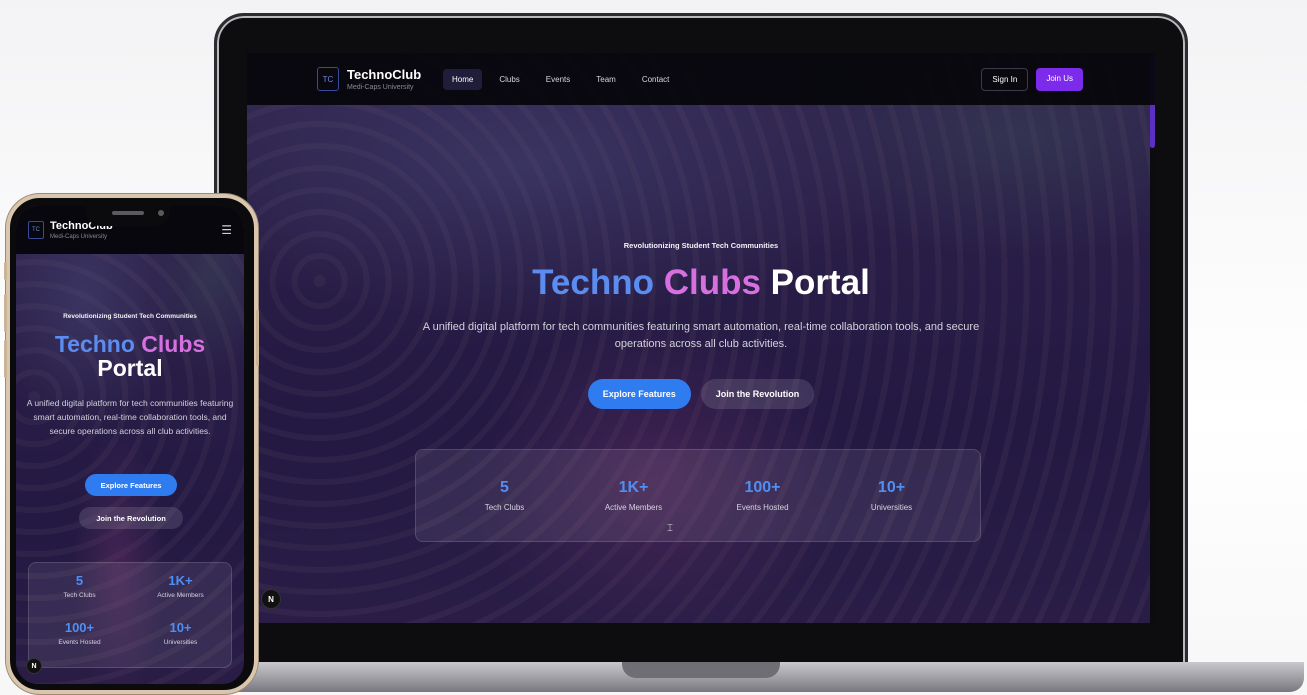  I want to click on phone-hero-title-portal: Portal, so click(130, 368).